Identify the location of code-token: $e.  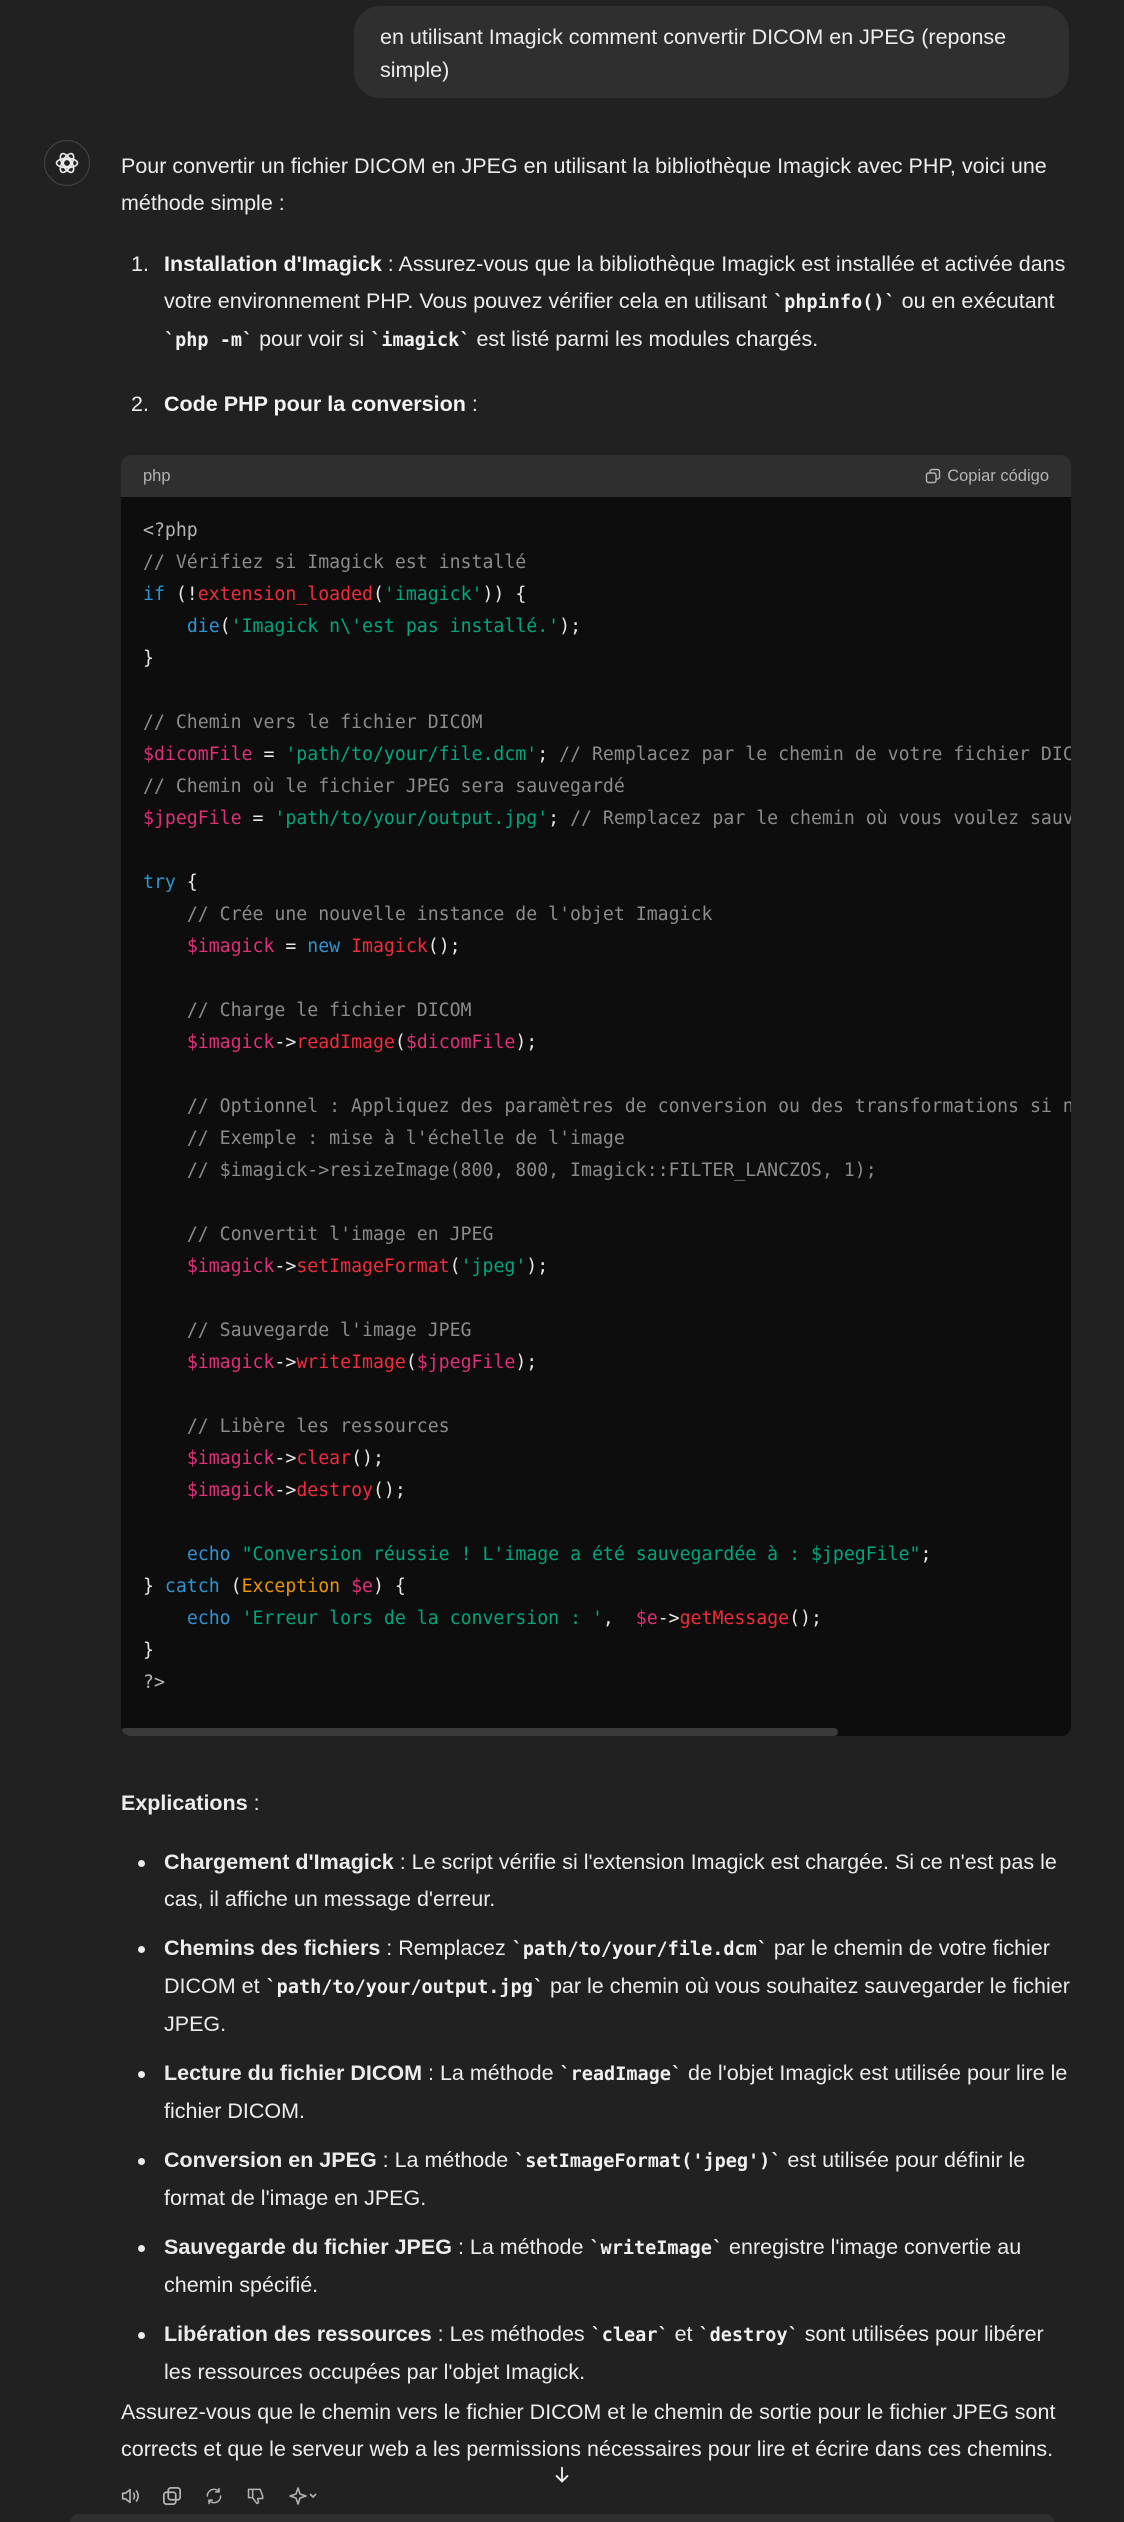
(646, 1618).